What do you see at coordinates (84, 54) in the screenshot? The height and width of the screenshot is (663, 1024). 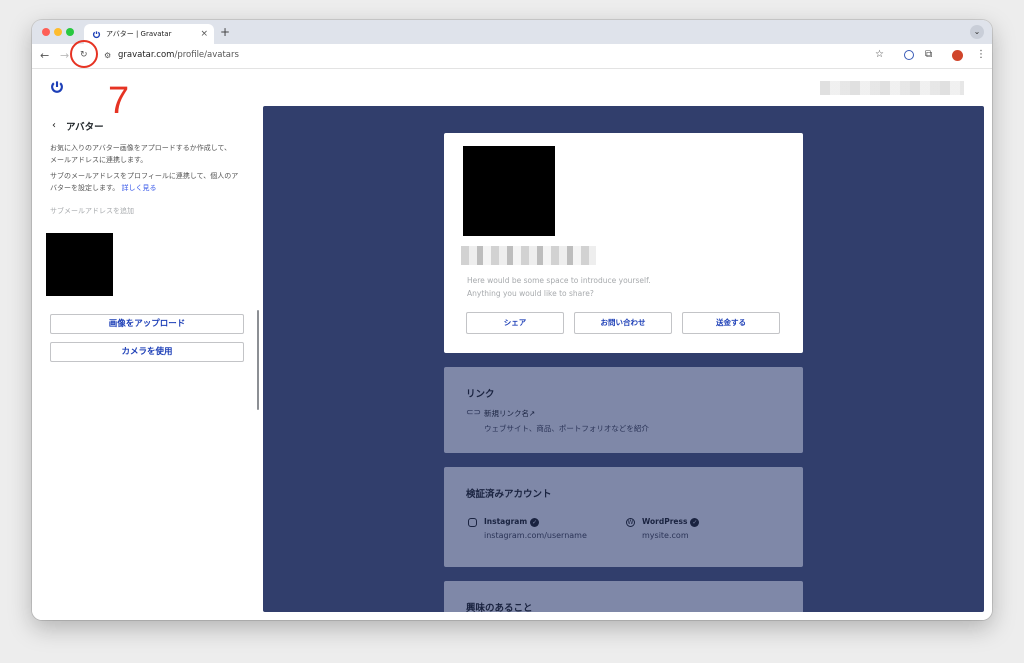 I see `reload-highlight-circle` at bounding box center [84, 54].